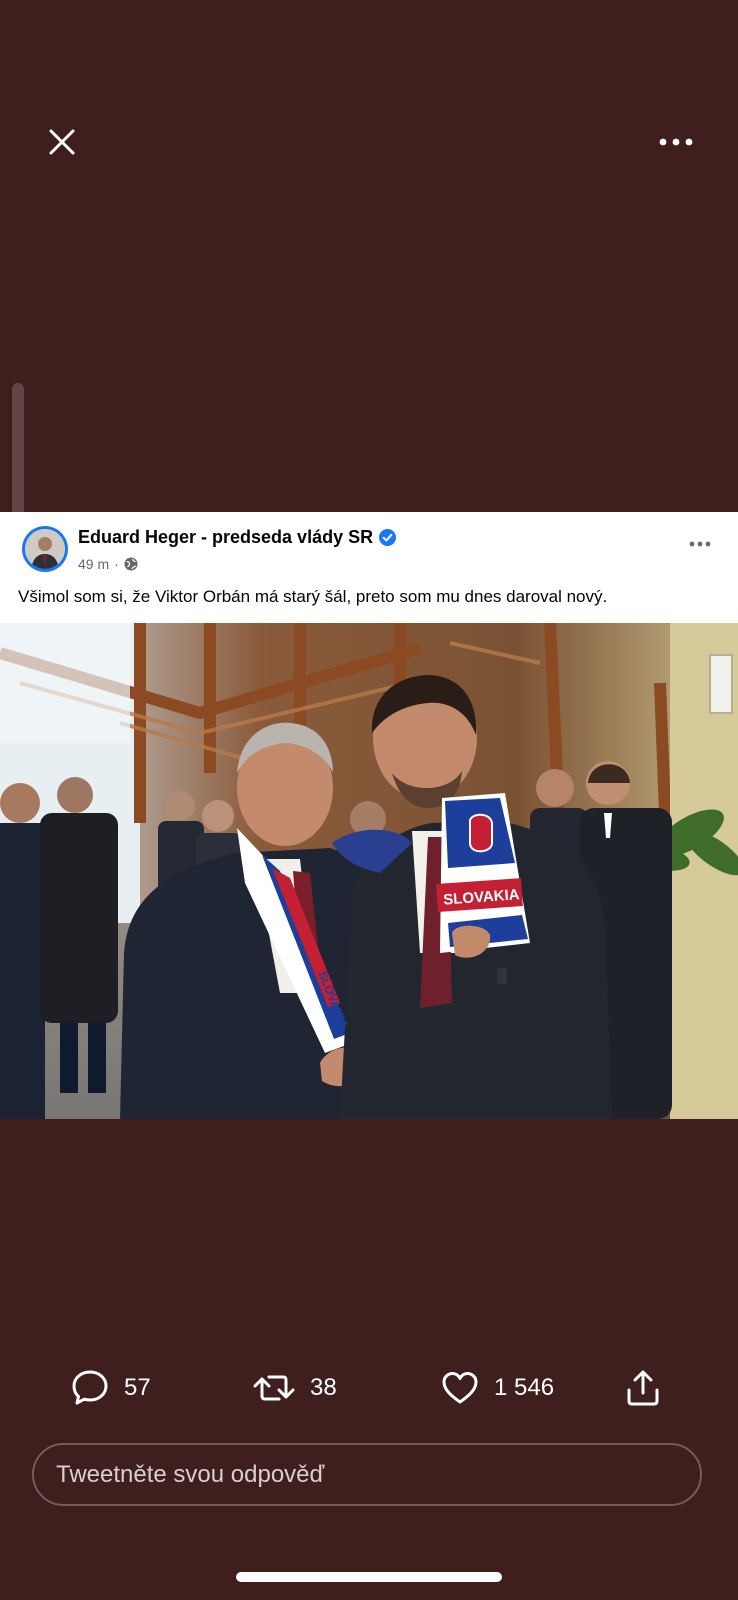 This screenshot has height=1600, width=738. I want to click on post-author-name: Eduard Heger - predseda vlády SR, so click(226, 537).